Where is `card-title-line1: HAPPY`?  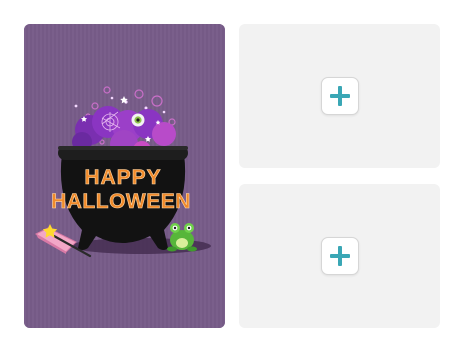 card-title-line1: HAPPY is located at coordinates (122, 177).